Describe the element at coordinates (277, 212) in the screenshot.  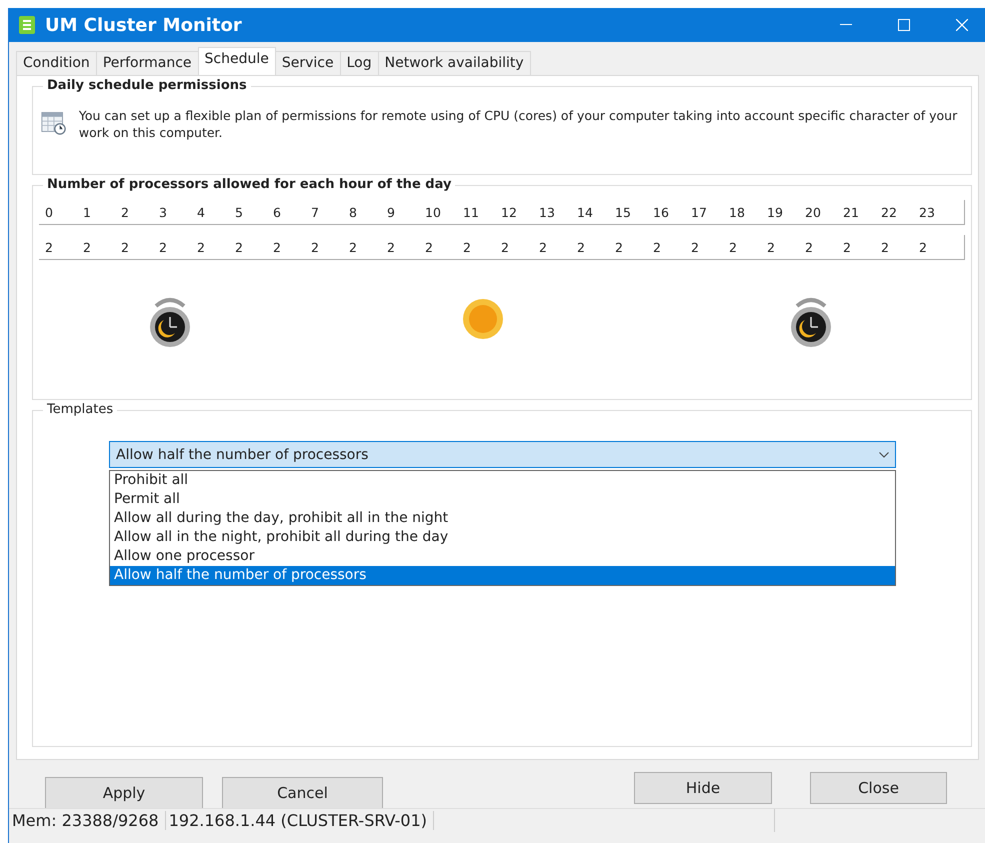
I see `hour-header: 6` at that location.